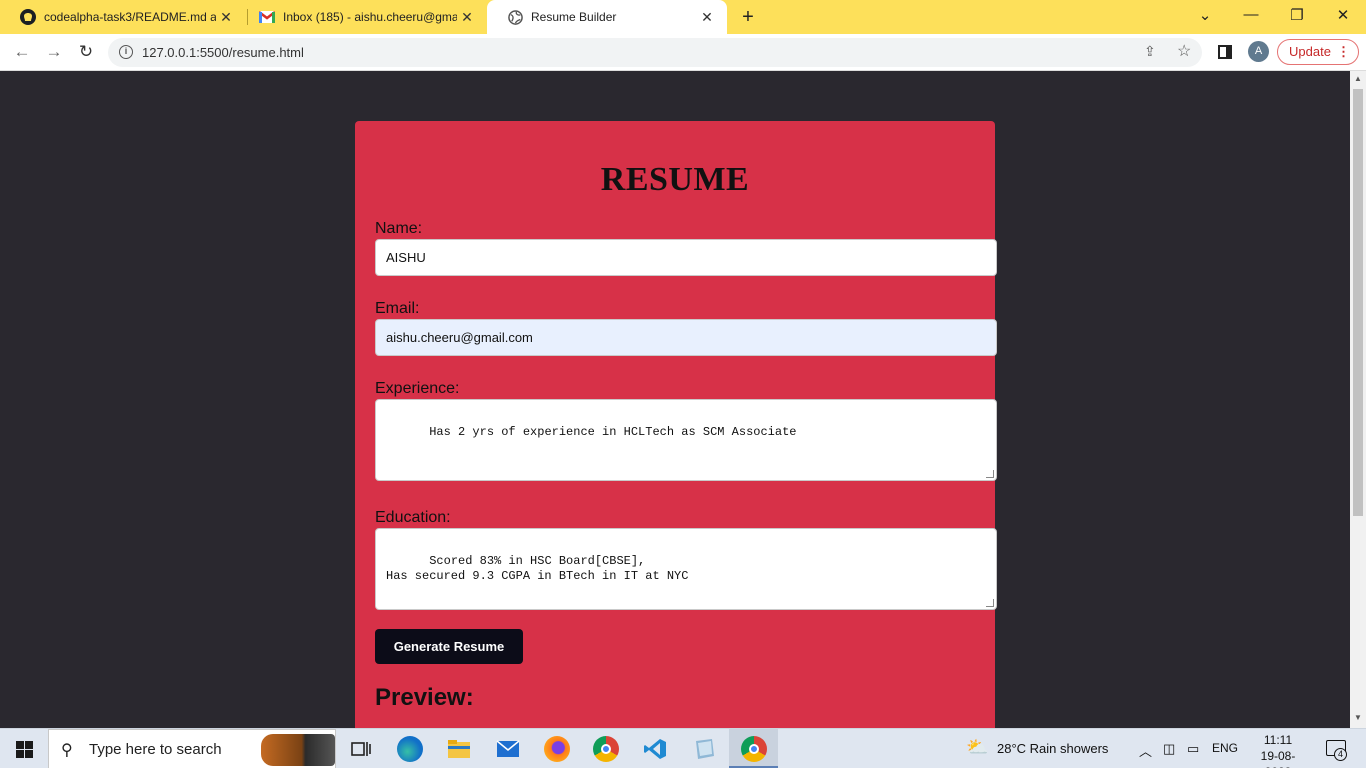 This screenshot has height=768, width=1366. I want to click on mail-icon, so click(508, 749).